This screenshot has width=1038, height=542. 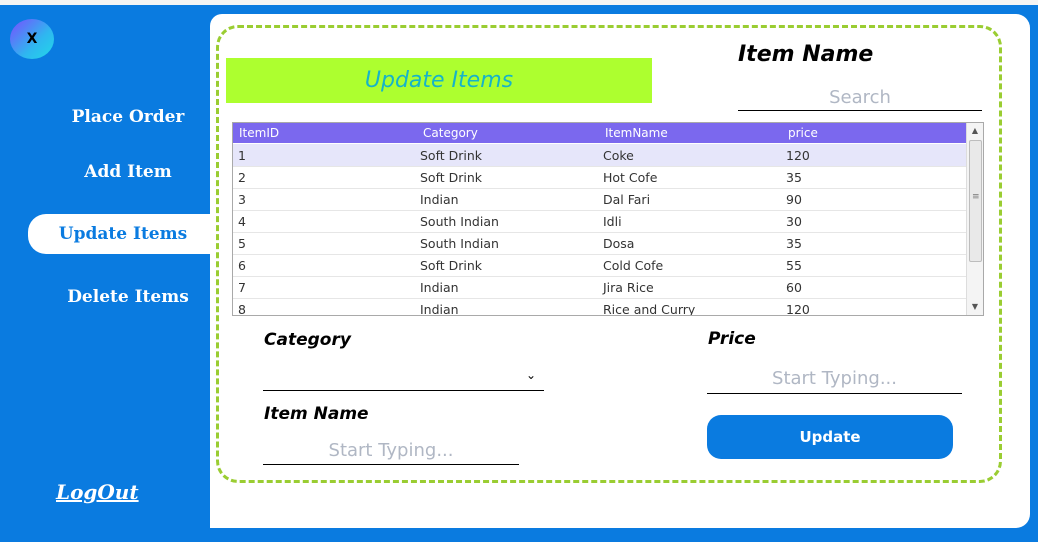 I want to click on table-row: 8 Indian Rice and Curry 120, so click(x=599, y=307).